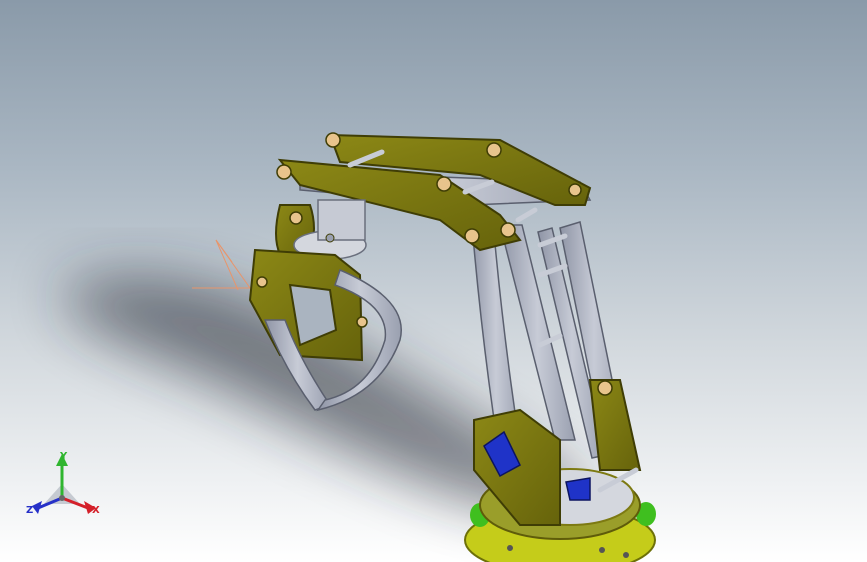 This screenshot has width=867, height=562. I want to click on coordinate-triad: Y X Z, so click(63, 486).